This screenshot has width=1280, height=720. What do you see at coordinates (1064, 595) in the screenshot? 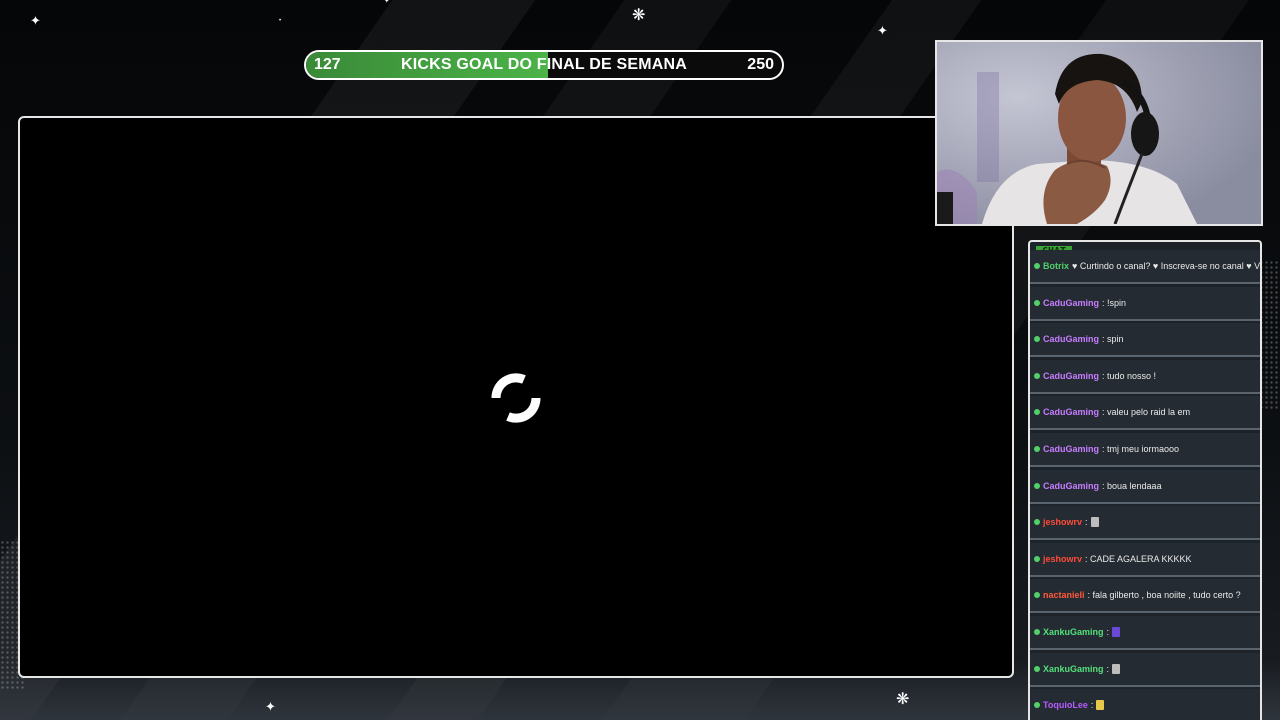
I see `chat-username: nactanieli` at bounding box center [1064, 595].